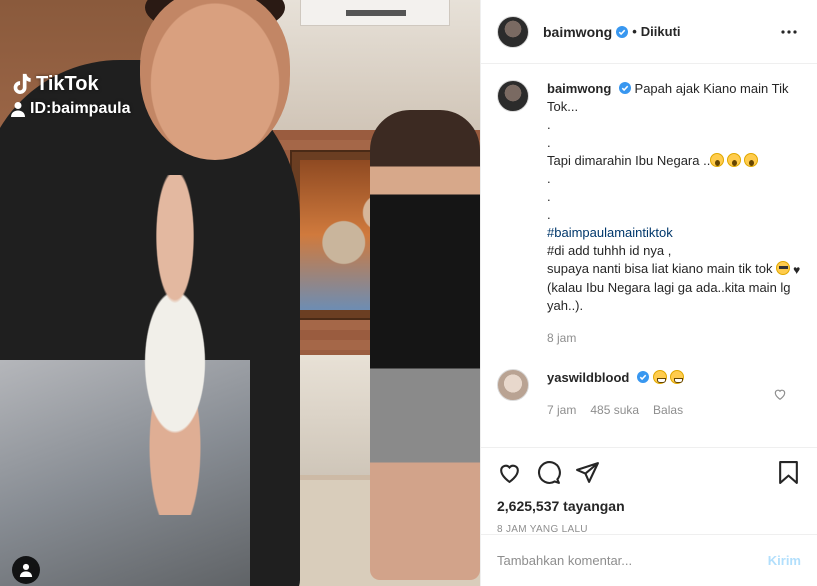 The height and width of the screenshot is (586, 817). What do you see at coordinates (548, 472) in the screenshot?
I see `comment-bubble-icon` at bounding box center [548, 472].